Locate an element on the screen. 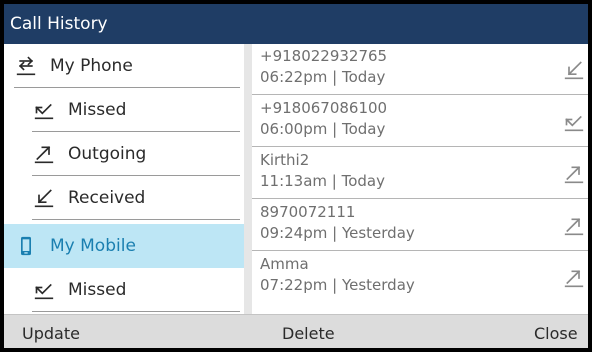  close-button: Close is located at coordinates (556, 331).